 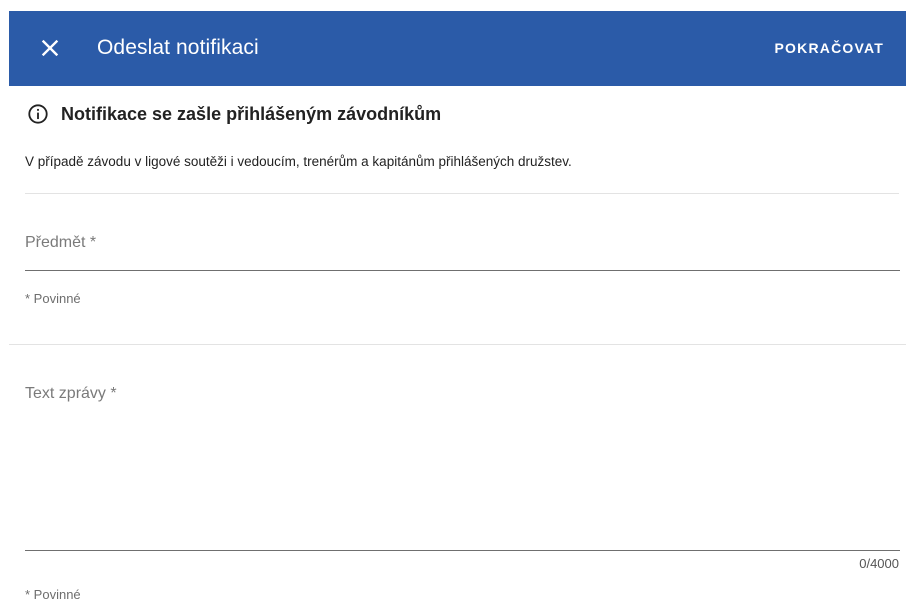 I want to click on info-icon, so click(x=38, y=114).